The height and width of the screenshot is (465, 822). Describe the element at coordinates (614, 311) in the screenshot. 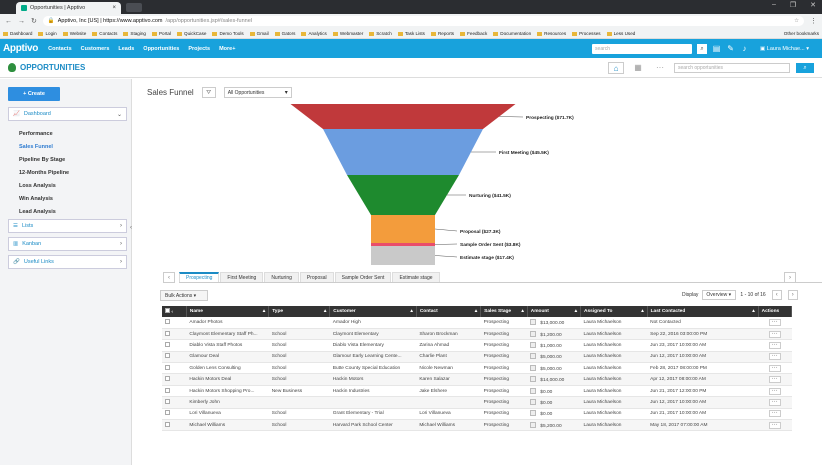

I see `column-header-assigned-to: Assigned To ▴` at that location.